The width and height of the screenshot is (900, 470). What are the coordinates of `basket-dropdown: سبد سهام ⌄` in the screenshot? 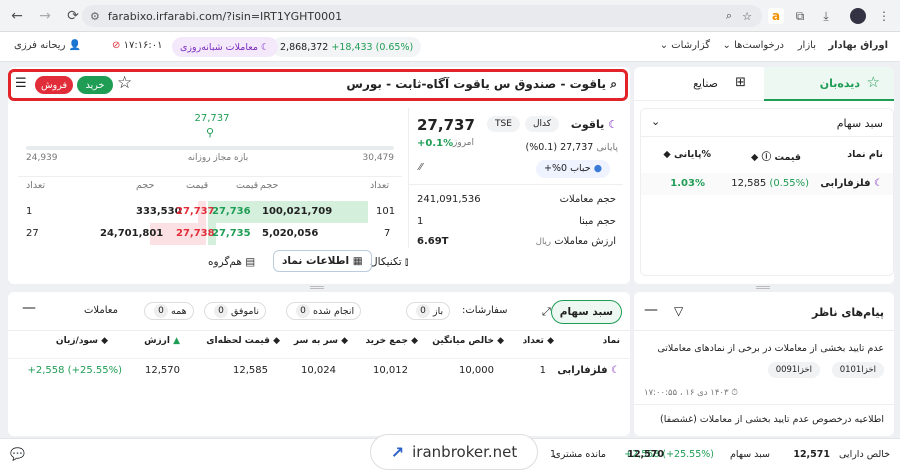 It's located at (767, 123).